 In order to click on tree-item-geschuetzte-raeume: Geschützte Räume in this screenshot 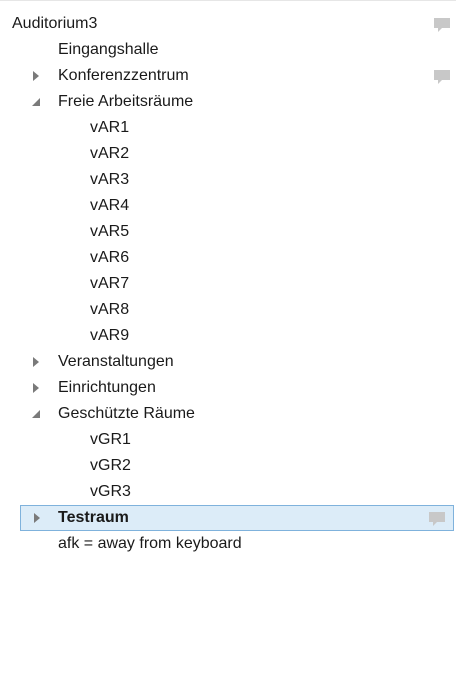, I will do `click(228, 414)`.